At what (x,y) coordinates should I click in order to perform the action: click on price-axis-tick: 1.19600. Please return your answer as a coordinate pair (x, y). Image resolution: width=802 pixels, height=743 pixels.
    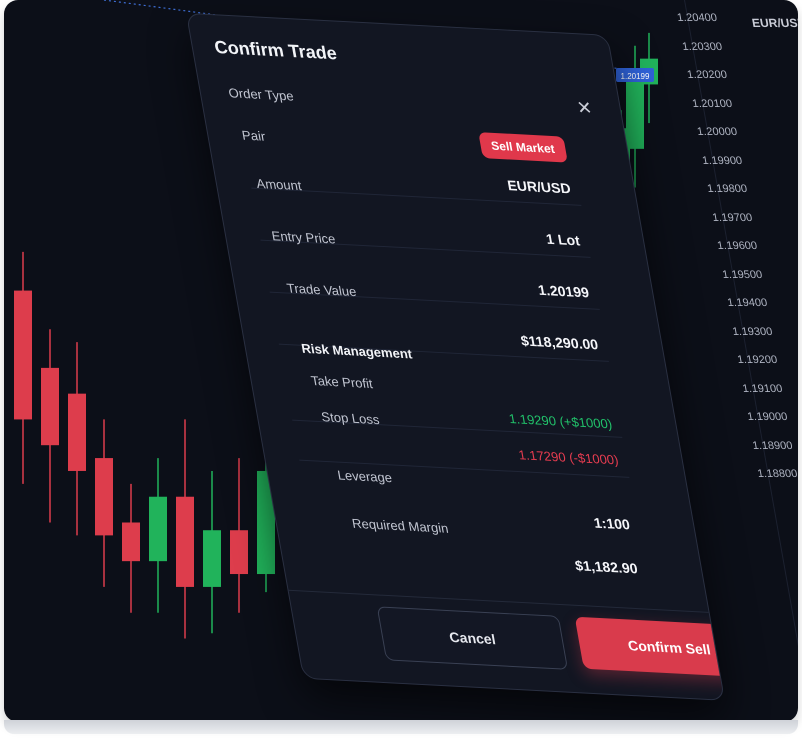
    Looking at the image, I should click on (737, 246).